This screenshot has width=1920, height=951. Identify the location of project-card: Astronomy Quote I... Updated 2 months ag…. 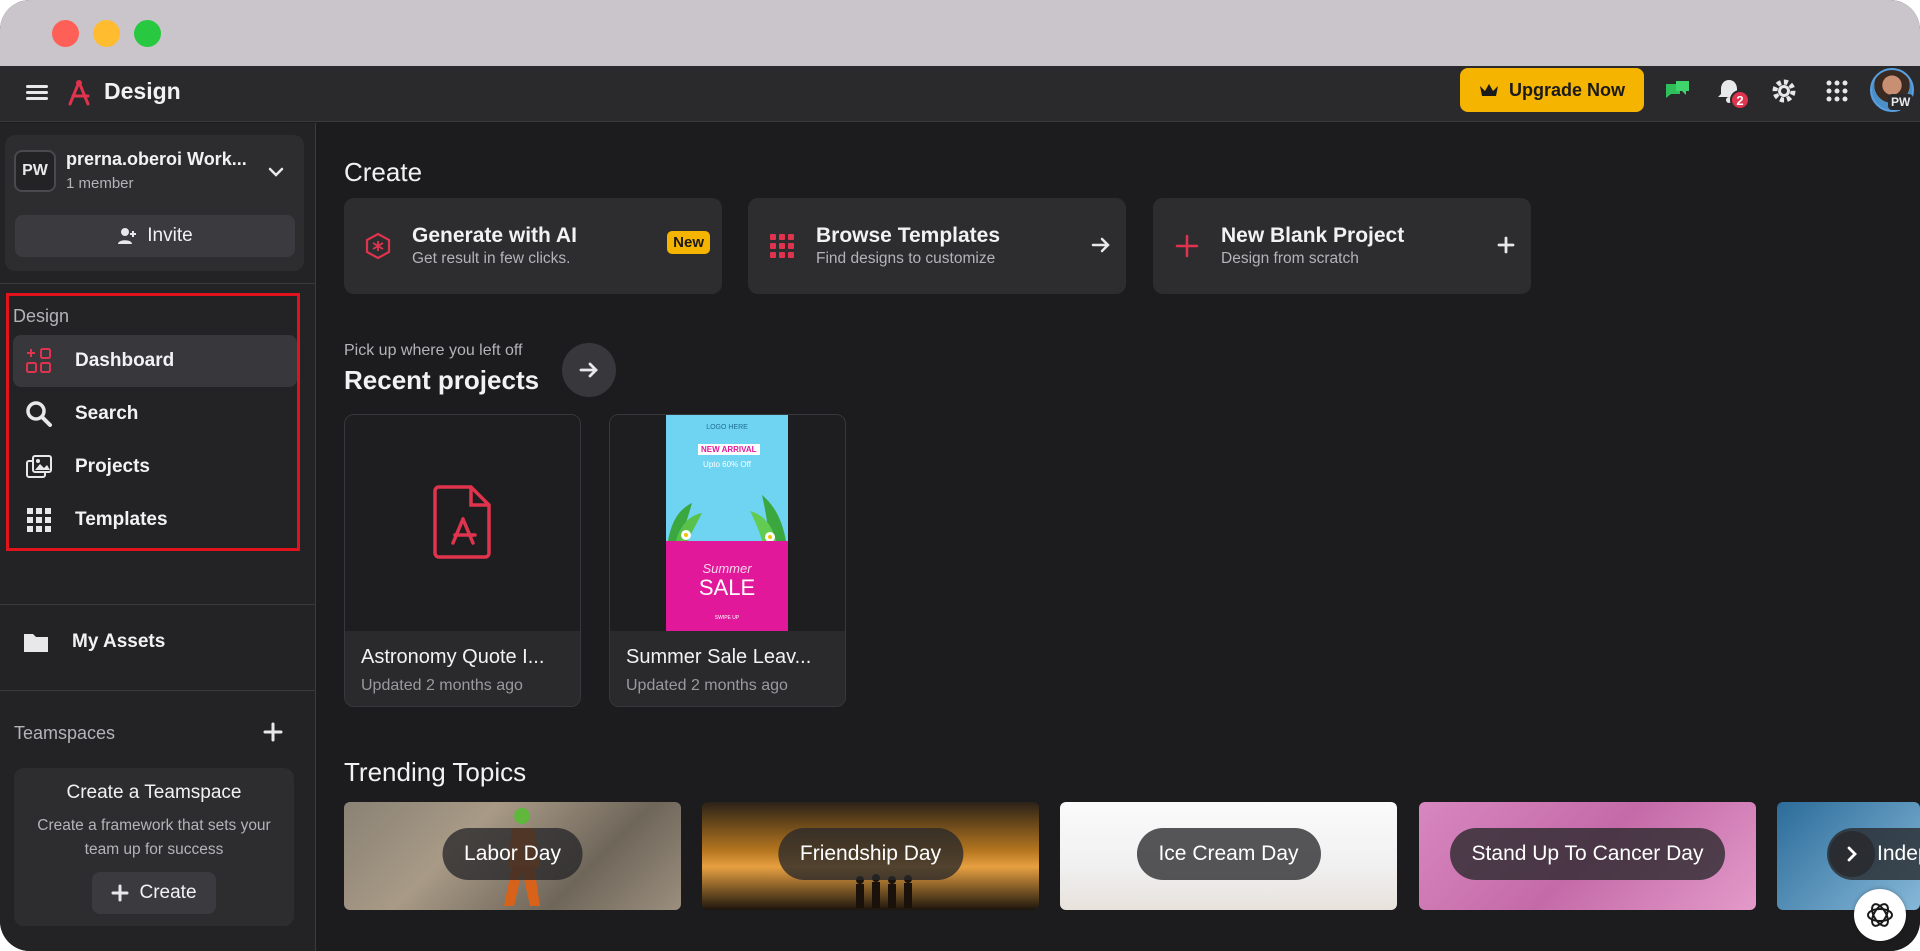
(462, 560).